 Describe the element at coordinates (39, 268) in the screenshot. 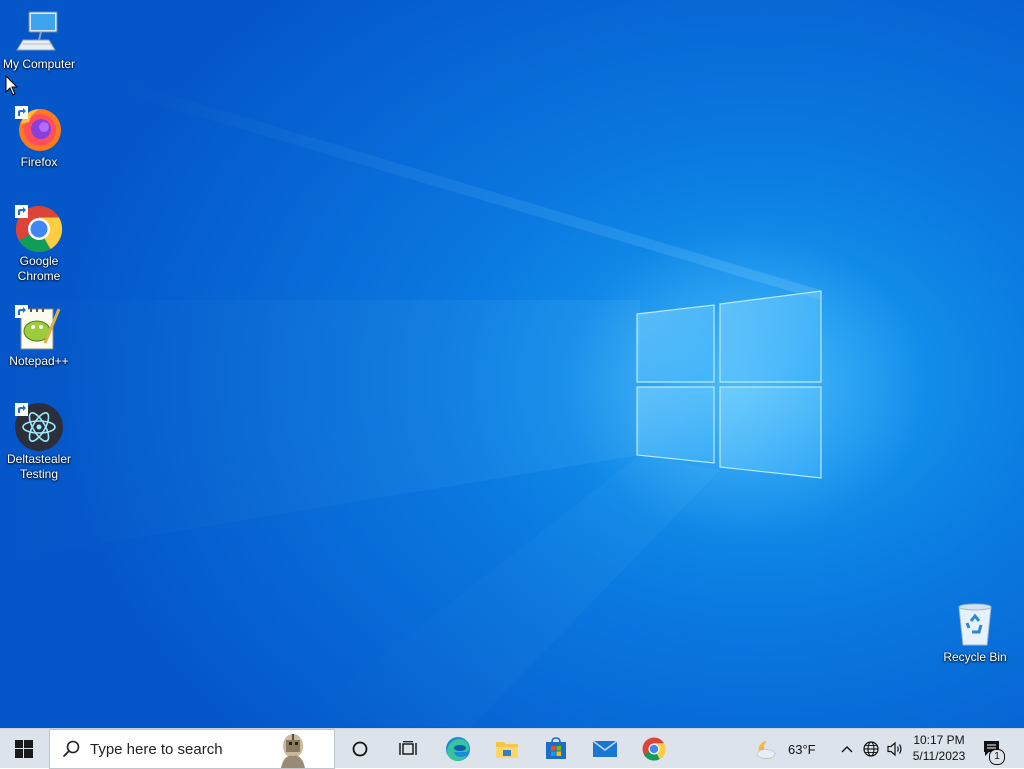

I see `desktop-icon-label: Google Chrome` at that location.